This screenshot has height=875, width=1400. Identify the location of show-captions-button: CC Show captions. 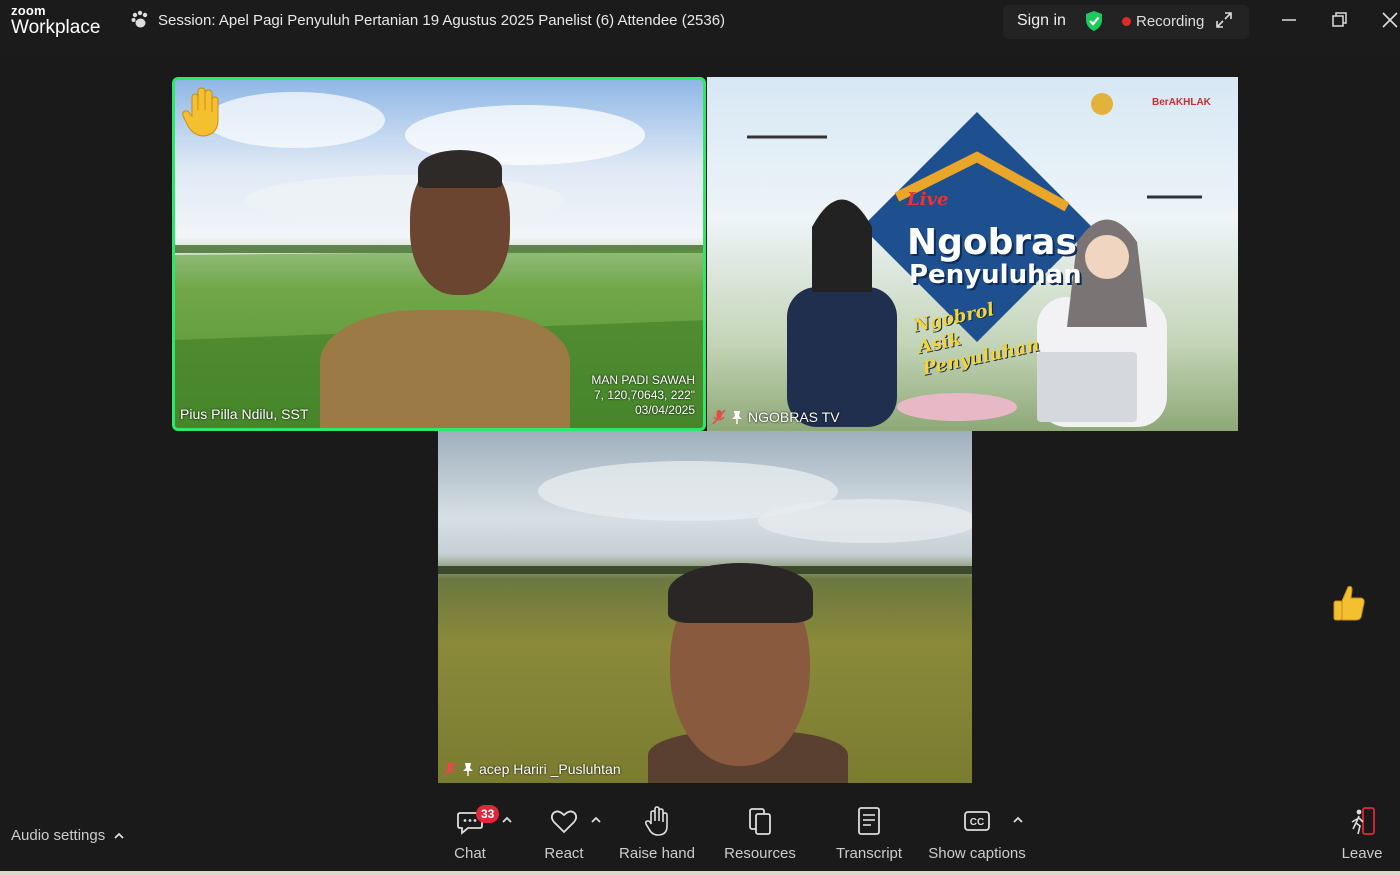
(977, 833).